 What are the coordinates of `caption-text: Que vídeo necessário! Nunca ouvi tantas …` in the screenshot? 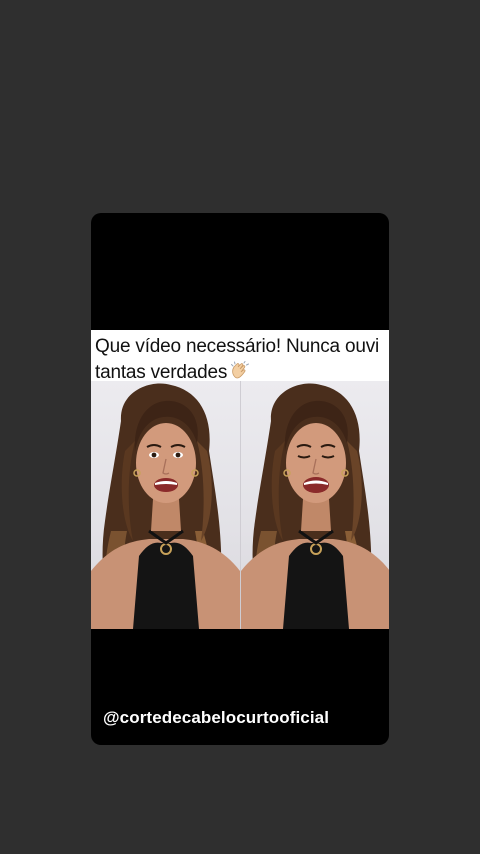 It's located at (240, 360).